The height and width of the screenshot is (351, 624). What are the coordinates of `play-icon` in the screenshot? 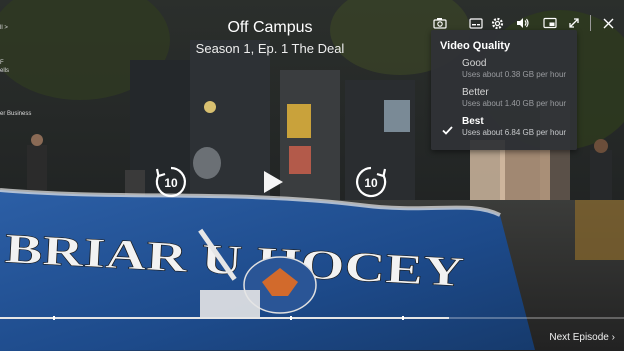 It's located at (273, 182).